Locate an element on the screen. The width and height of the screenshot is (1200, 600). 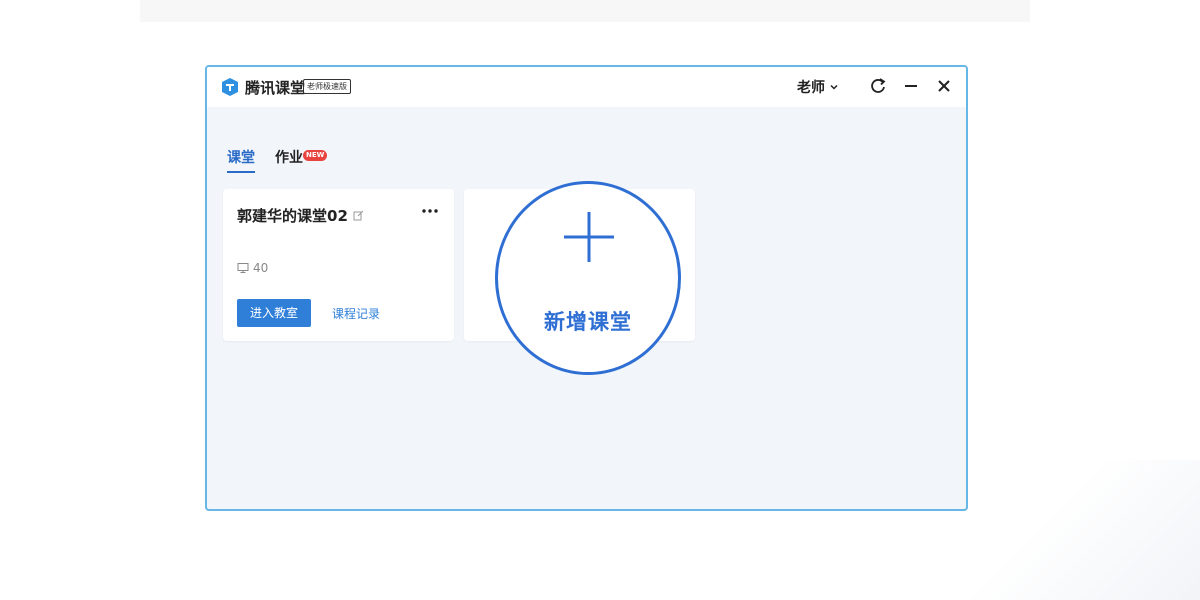
background-fade is located at coordinates (1070, 530).